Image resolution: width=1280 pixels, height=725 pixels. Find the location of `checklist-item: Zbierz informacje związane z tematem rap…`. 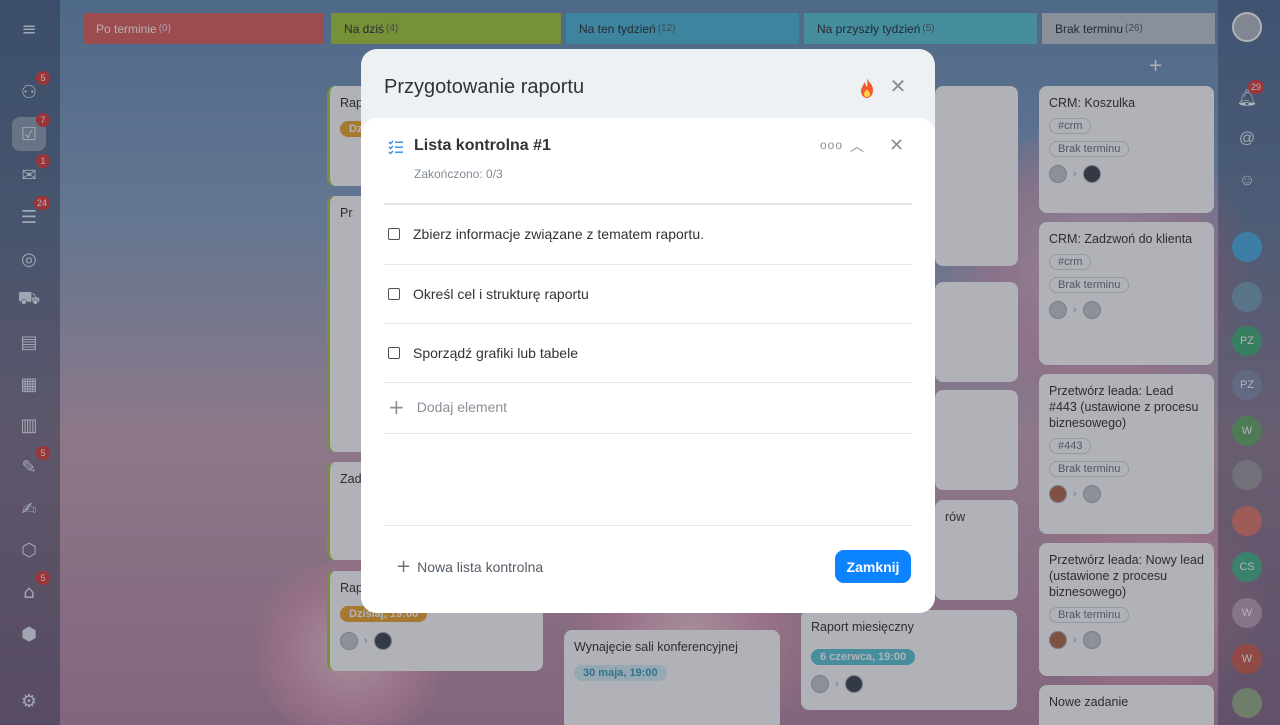

checklist-item: Zbierz informacje związane z tematem rap… is located at coordinates (648, 234).